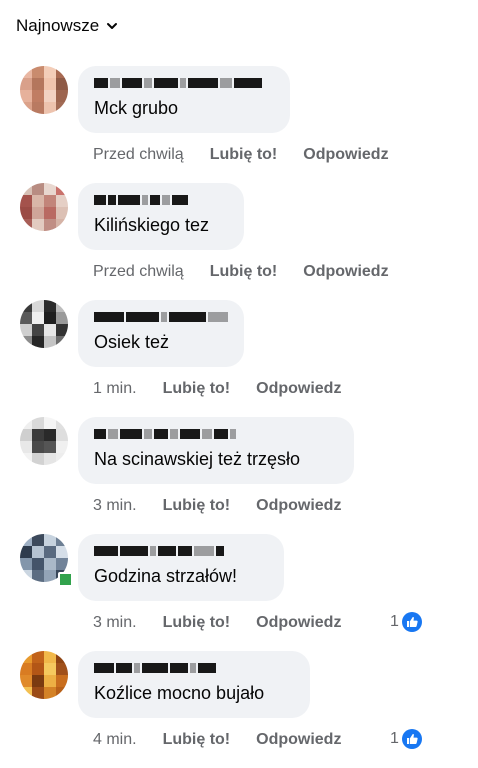  What do you see at coordinates (58, 25) in the screenshot?
I see `sort-label: Najnowsze` at bounding box center [58, 25].